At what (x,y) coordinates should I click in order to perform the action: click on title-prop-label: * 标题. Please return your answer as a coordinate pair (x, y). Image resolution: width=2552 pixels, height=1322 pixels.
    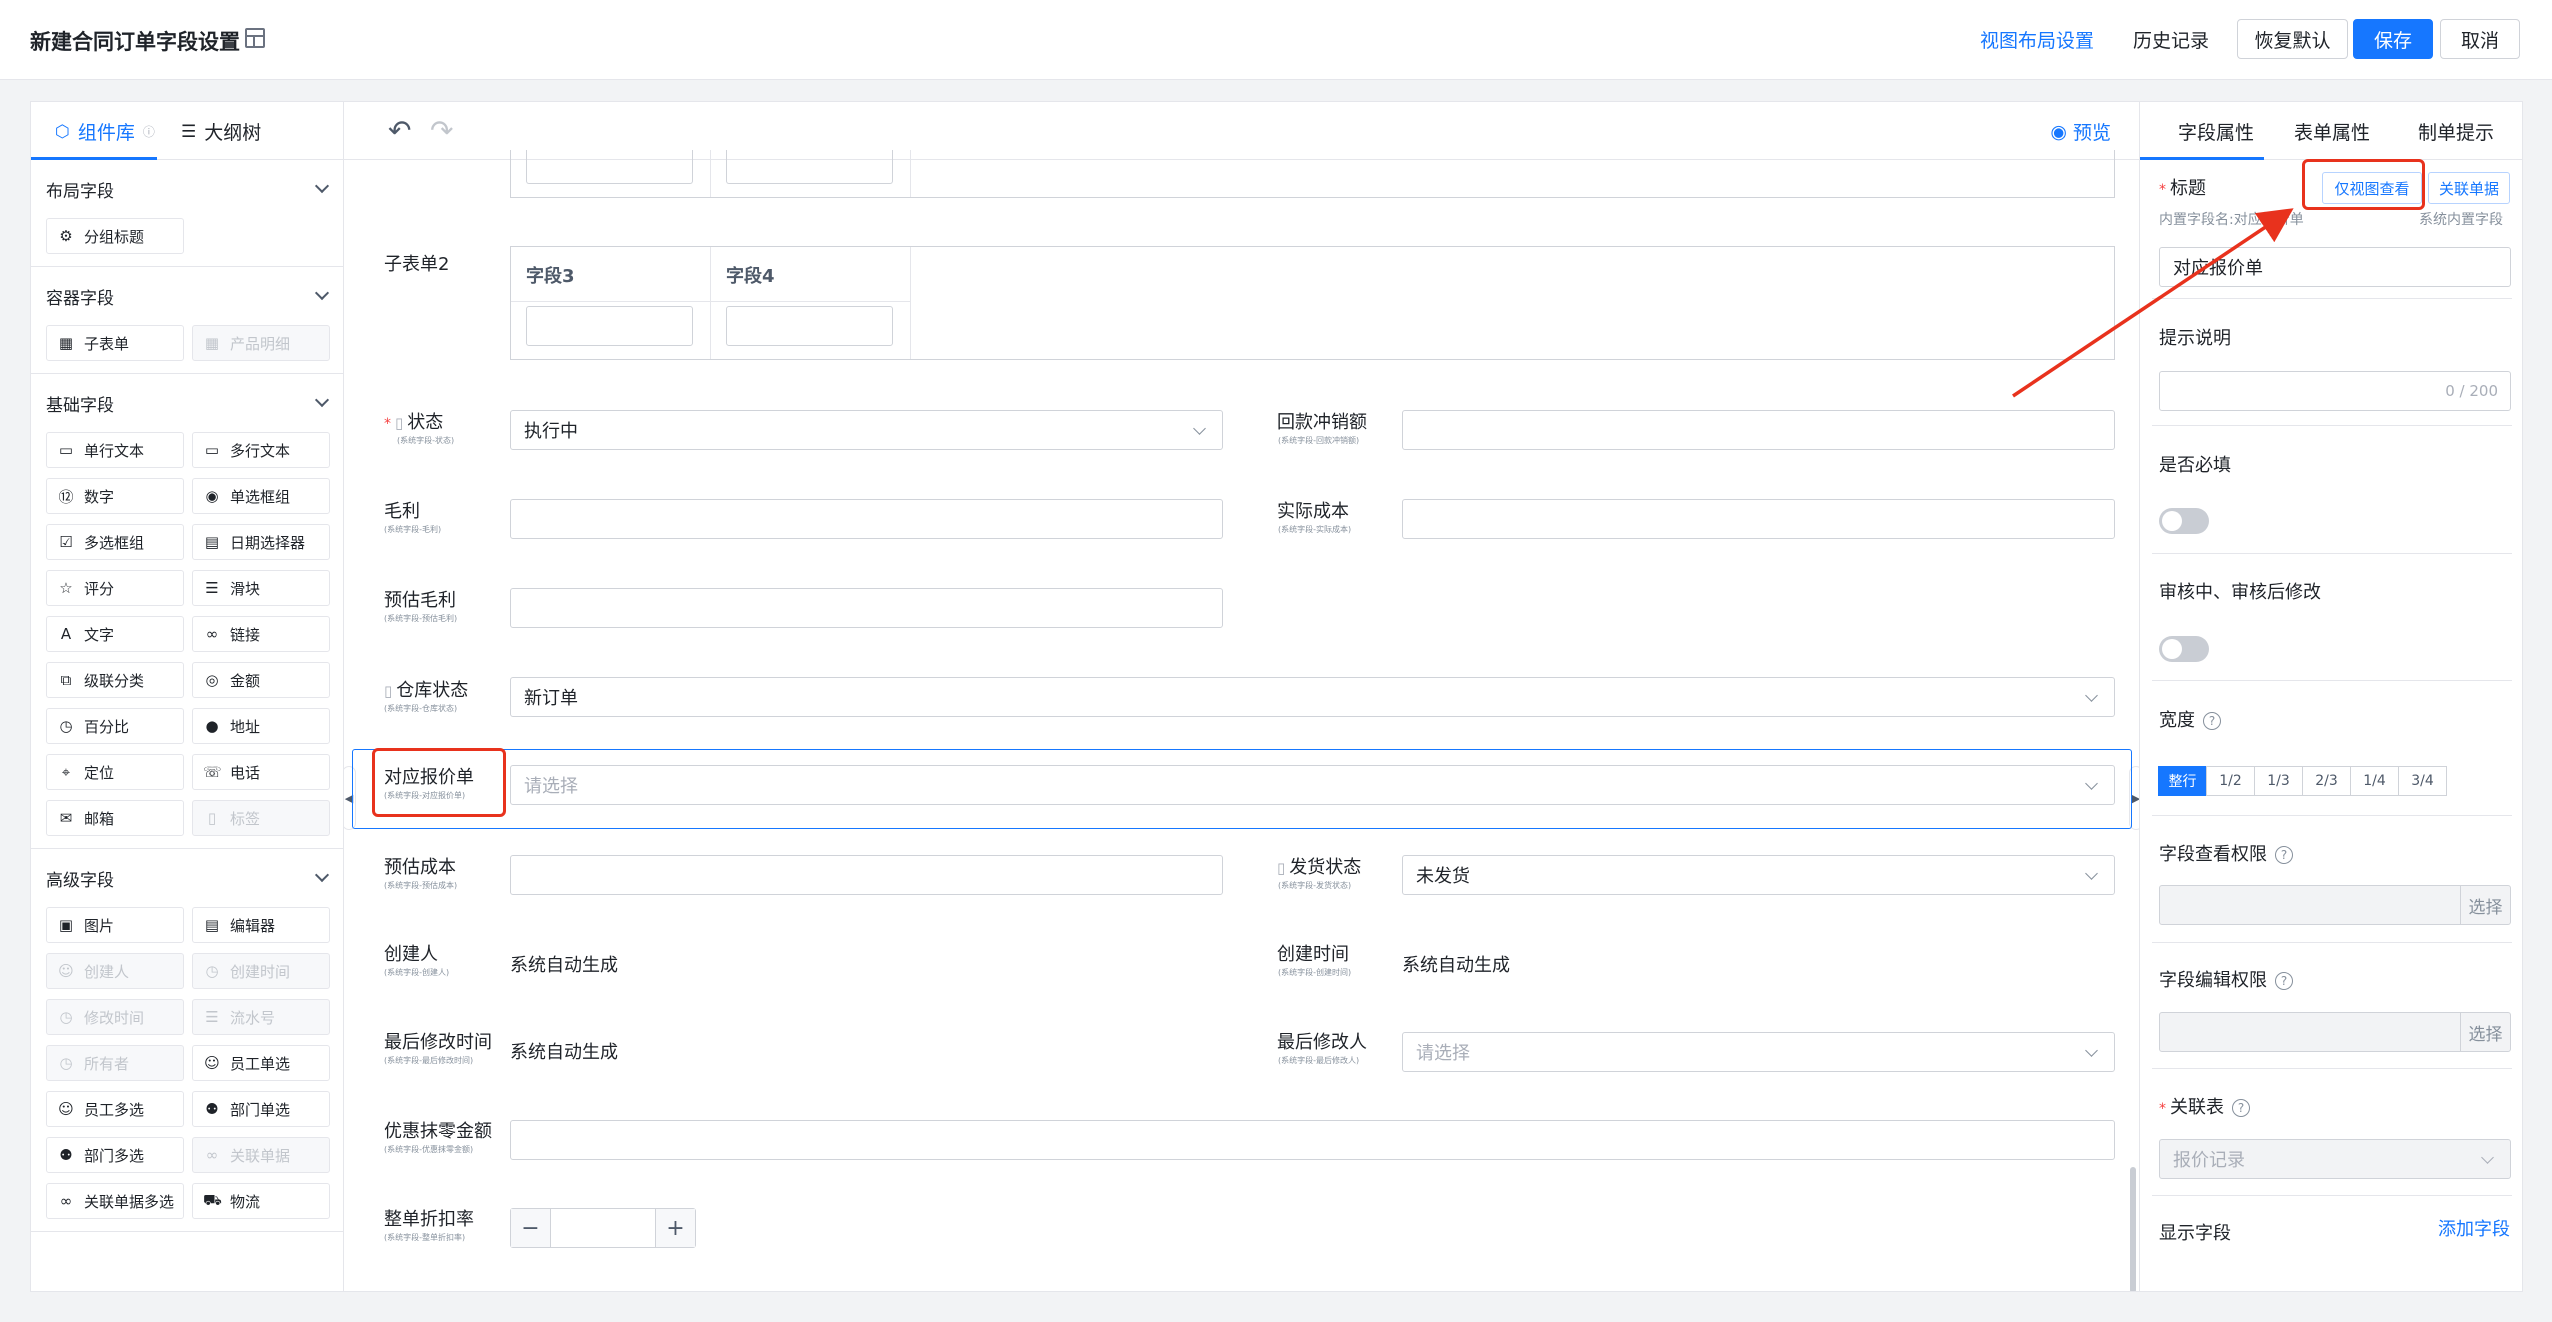
    Looking at the image, I should click on (2182, 187).